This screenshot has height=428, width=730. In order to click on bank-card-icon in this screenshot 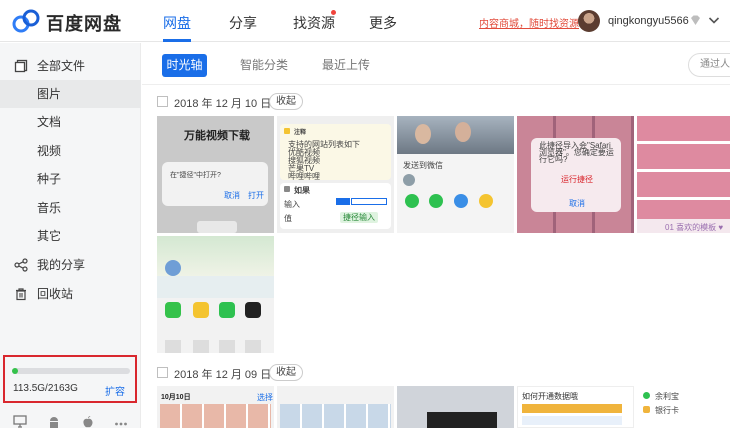, I will do `click(646, 409)`.